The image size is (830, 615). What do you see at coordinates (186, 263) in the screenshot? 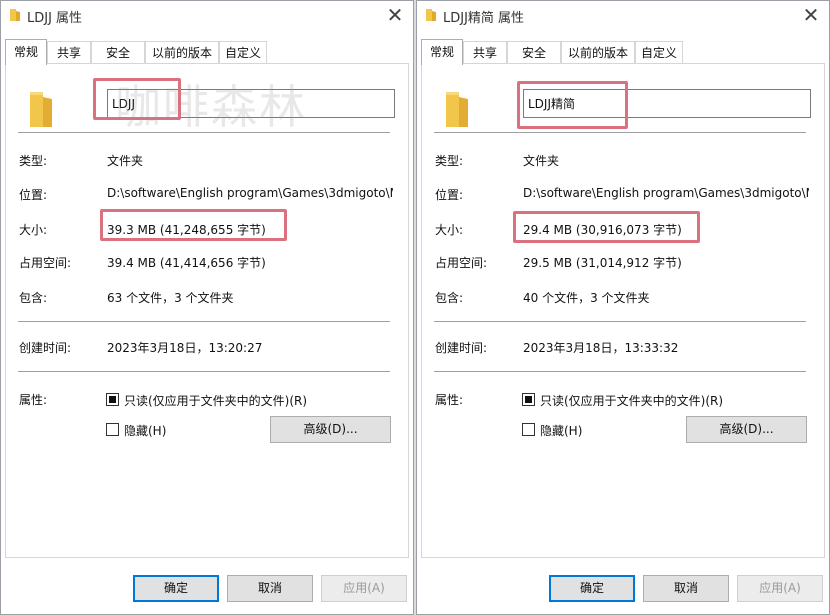
I see `disk-size-value: 39.4 MB (41,414,656 字节)` at bounding box center [186, 263].